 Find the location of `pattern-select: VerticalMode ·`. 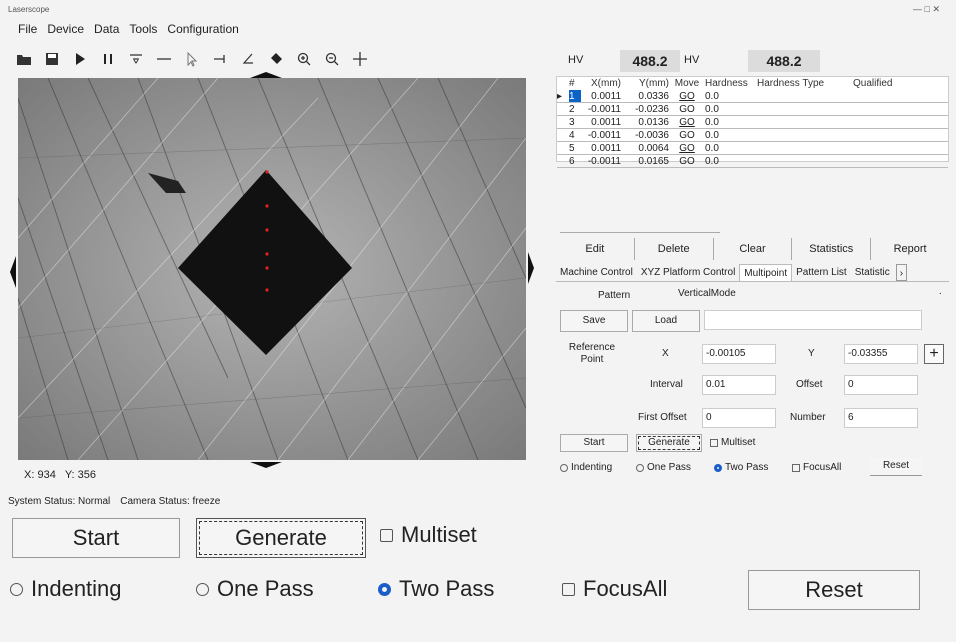

pattern-select: VerticalMode · is located at coordinates (810, 296).